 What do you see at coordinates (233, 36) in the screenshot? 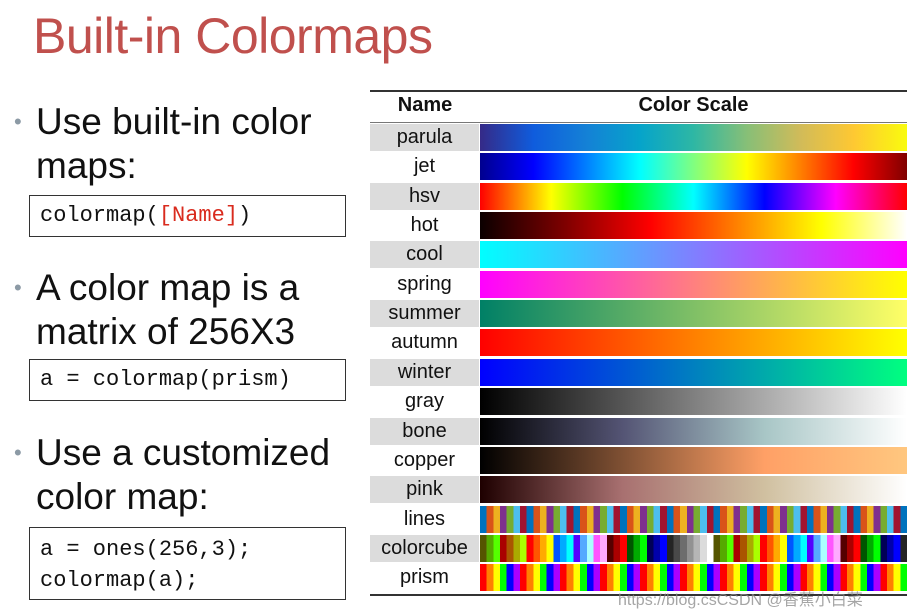
I see `page-title: Built-in Colormaps` at bounding box center [233, 36].